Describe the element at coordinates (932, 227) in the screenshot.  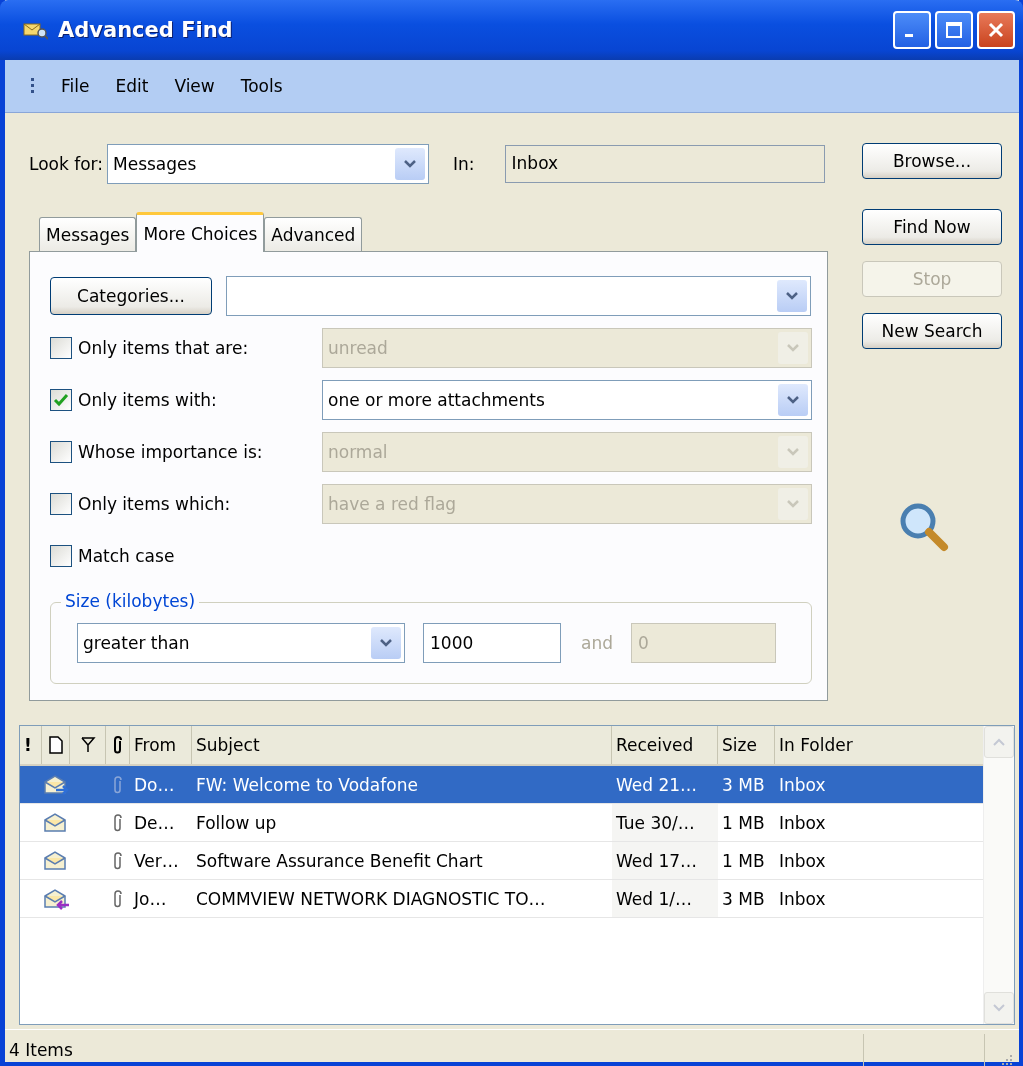
I see `action-button: Find Now` at that location.